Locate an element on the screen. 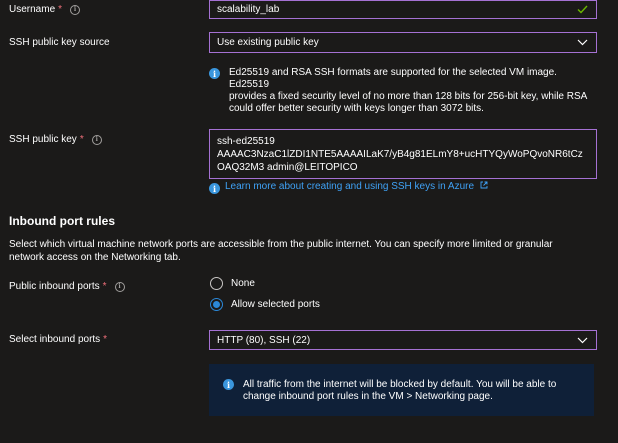  username-input: scalability_lab is located at coordinates (403, 9).